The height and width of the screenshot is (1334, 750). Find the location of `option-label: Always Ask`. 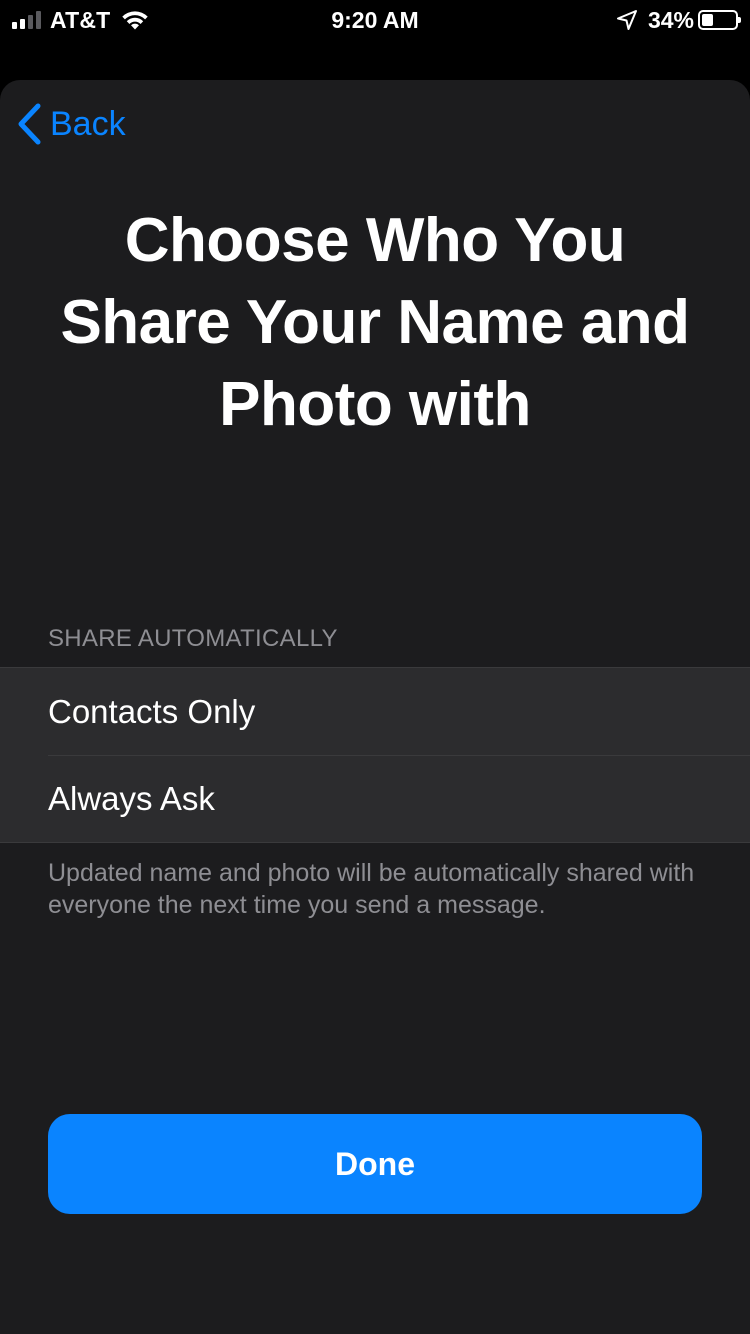

option-label: Always Ask is located at coordinates (131, 798).